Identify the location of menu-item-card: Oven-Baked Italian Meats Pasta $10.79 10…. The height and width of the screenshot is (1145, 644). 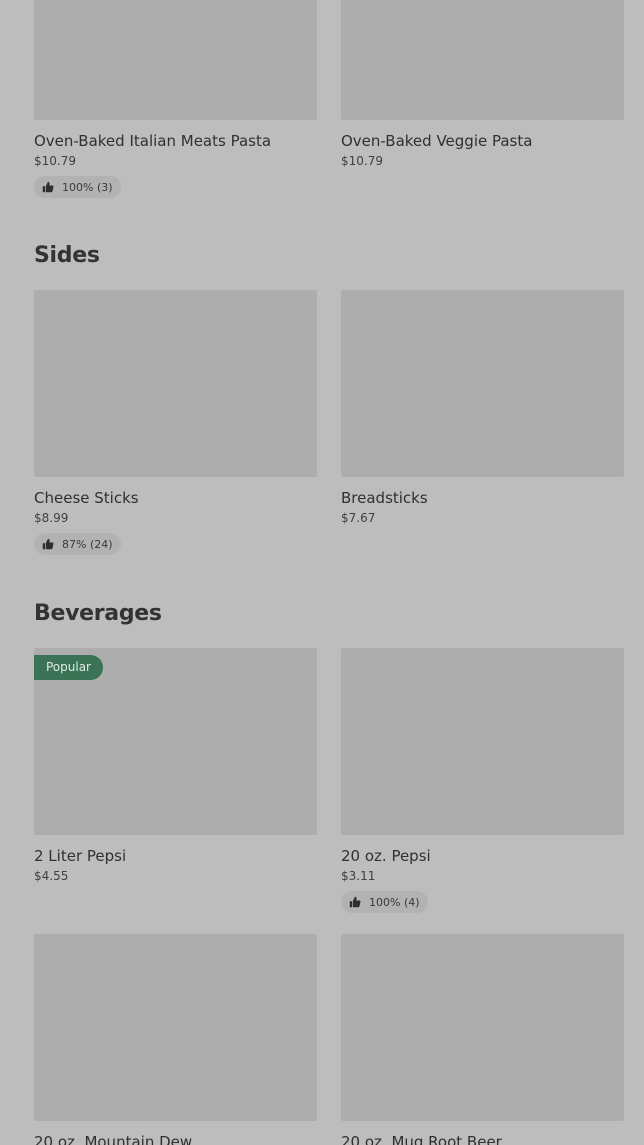
(175, 99).